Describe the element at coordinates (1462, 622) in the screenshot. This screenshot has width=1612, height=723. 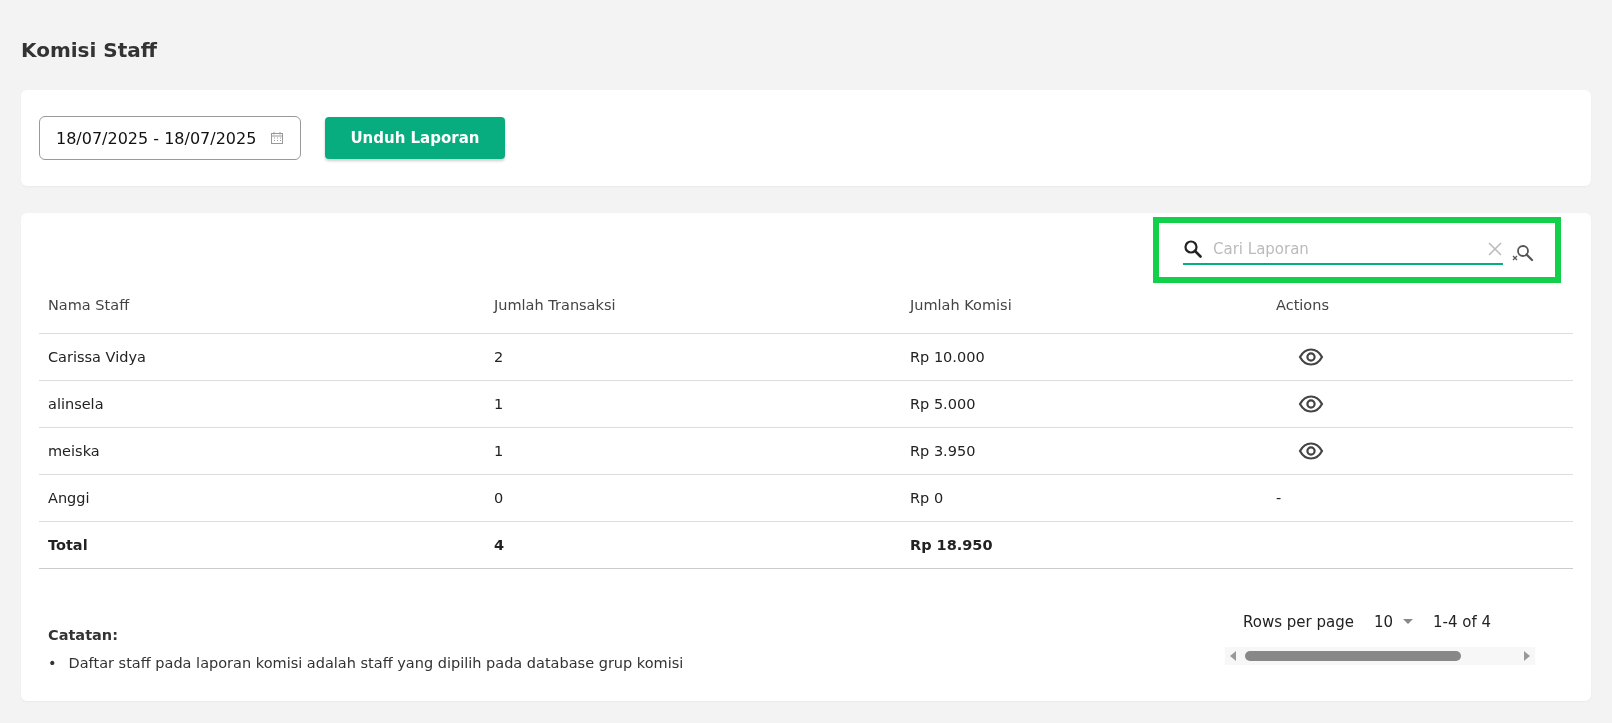
I see `page-range: 1-4 of 4` at that location.